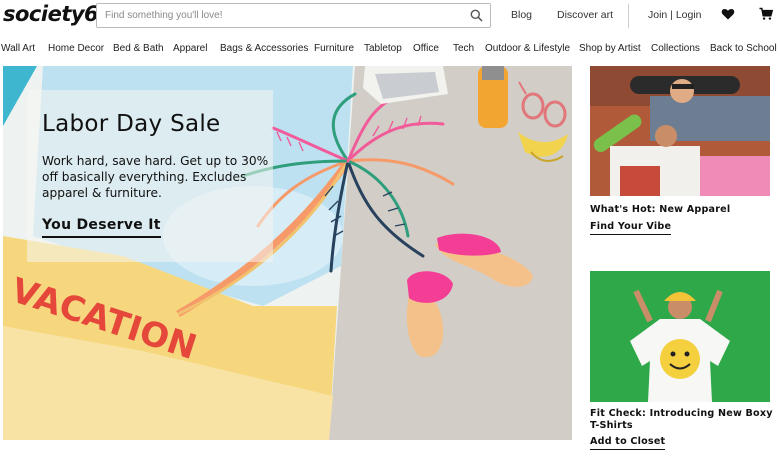 The width and height of the screenshot is (780, 456). I want to click on nav-item-apparel: Apparel, so click(190, 48).